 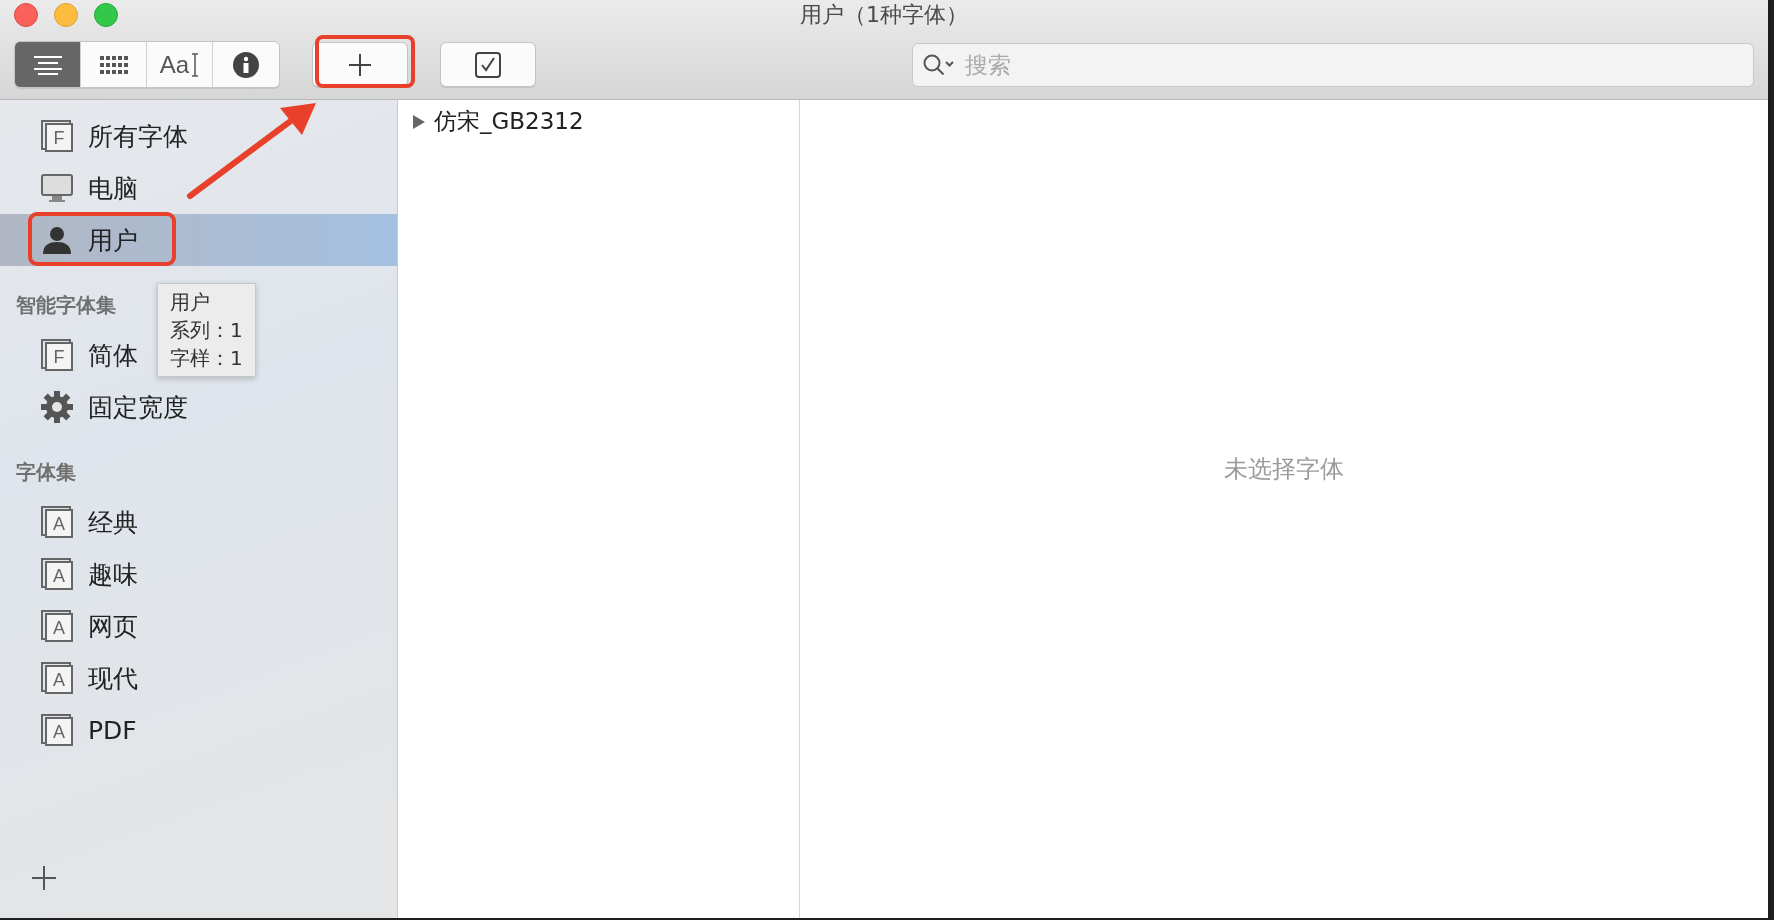 I want to click on checkbox-icon, so click(x=488, y=64).